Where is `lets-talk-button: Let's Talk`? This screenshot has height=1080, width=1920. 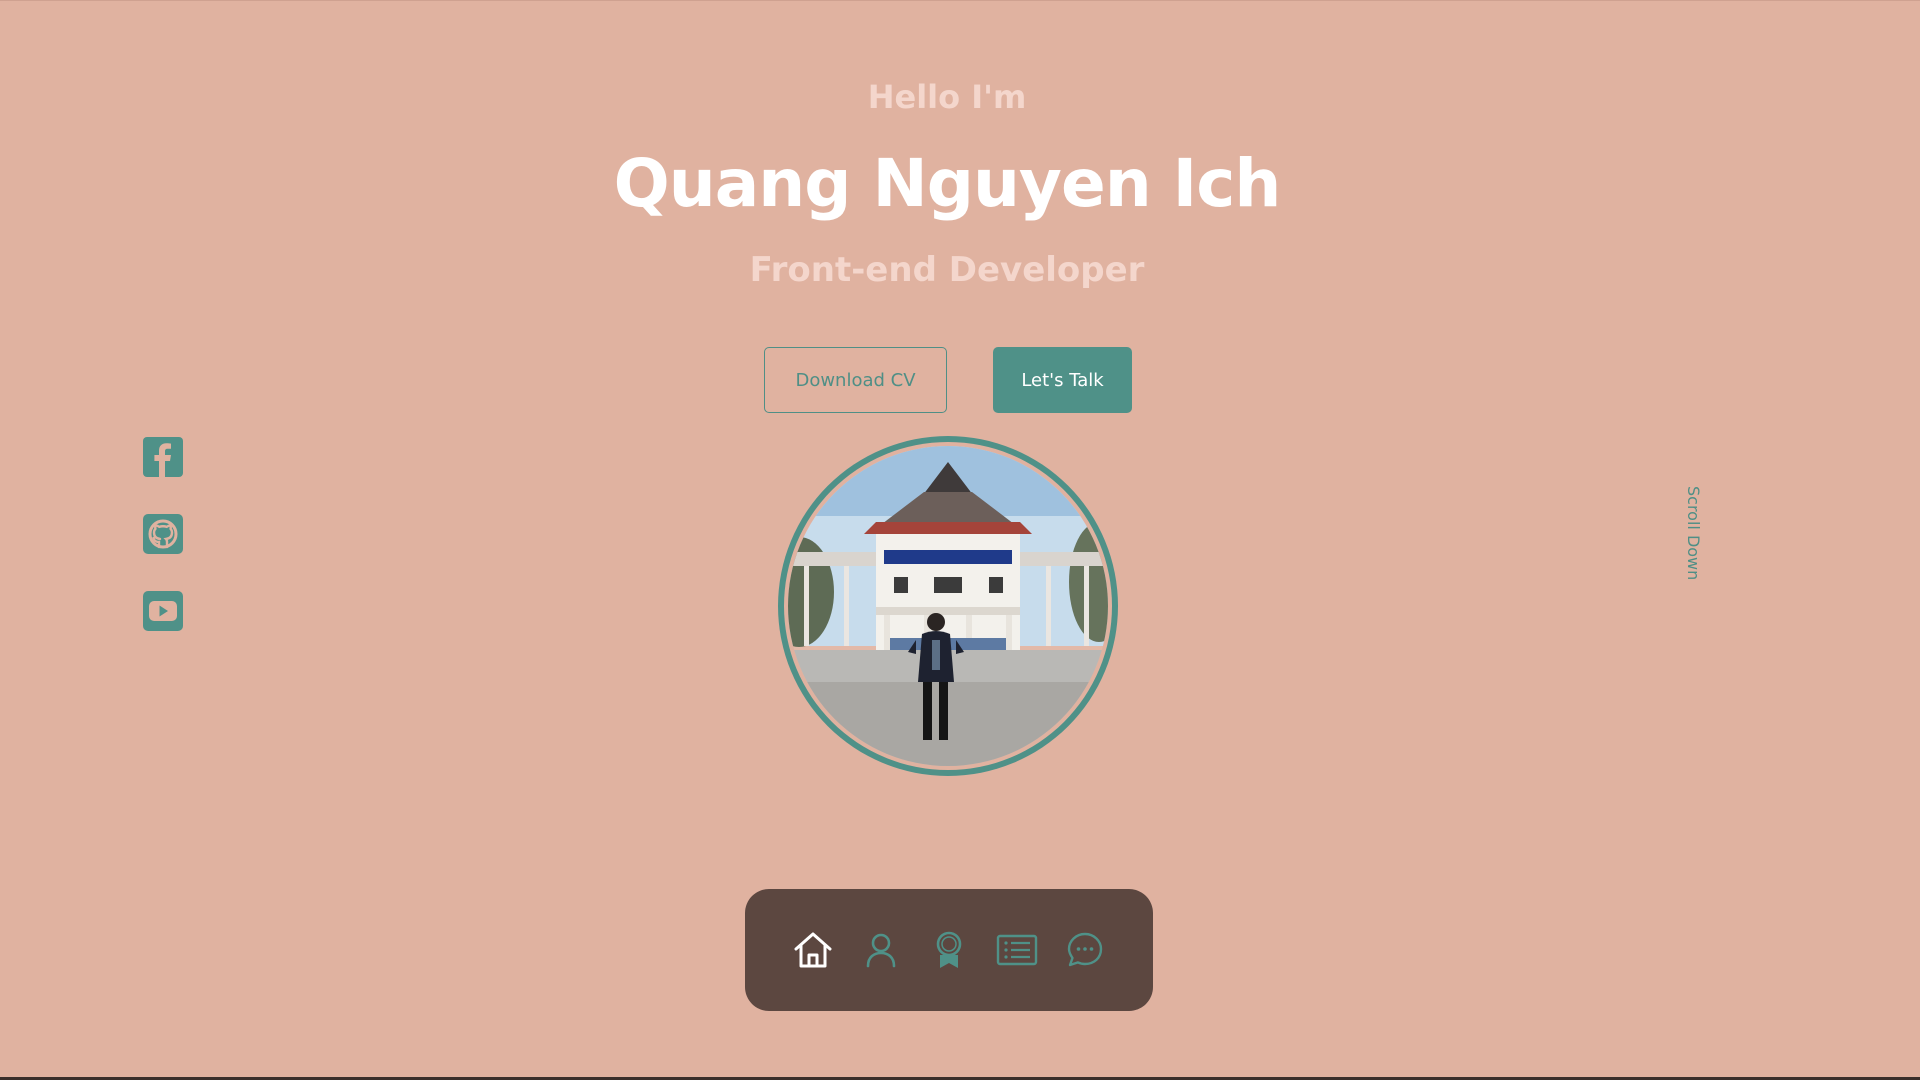 lets-talk-button: Let's Talk is located at coordinates (1062, 380).